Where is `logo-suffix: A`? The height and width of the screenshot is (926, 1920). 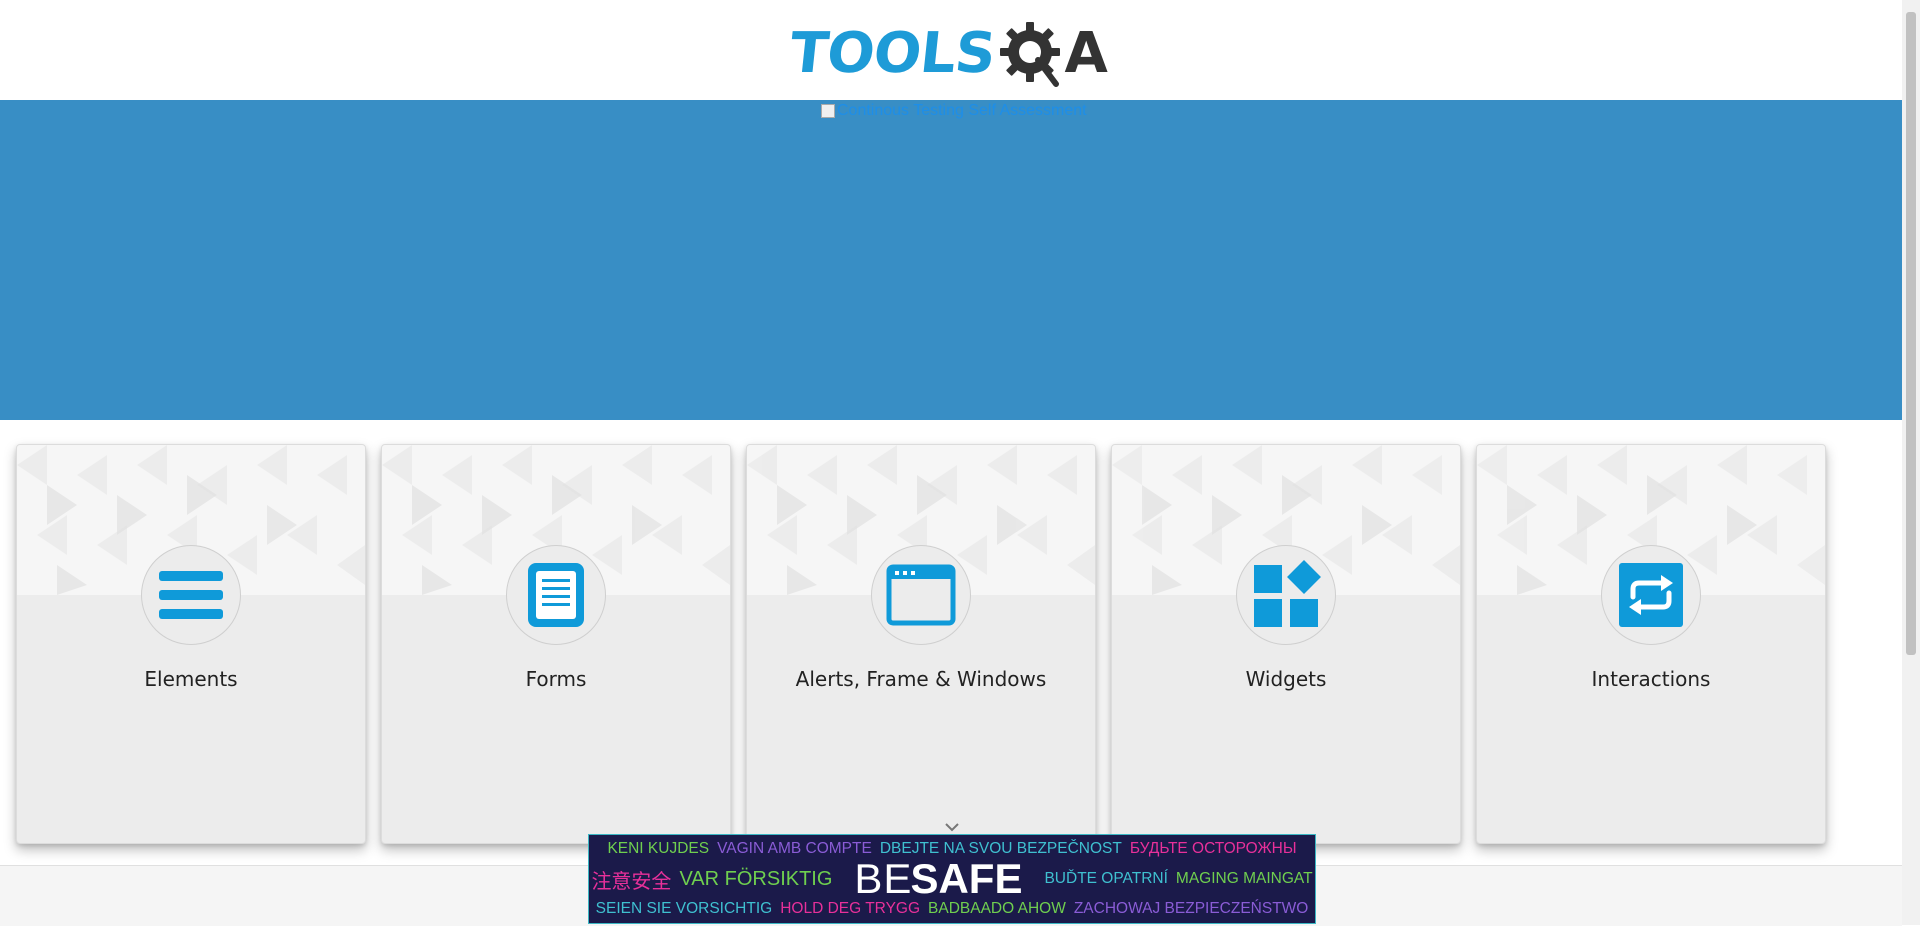 logo-suffix: A is located at coordinates (1086, 53).